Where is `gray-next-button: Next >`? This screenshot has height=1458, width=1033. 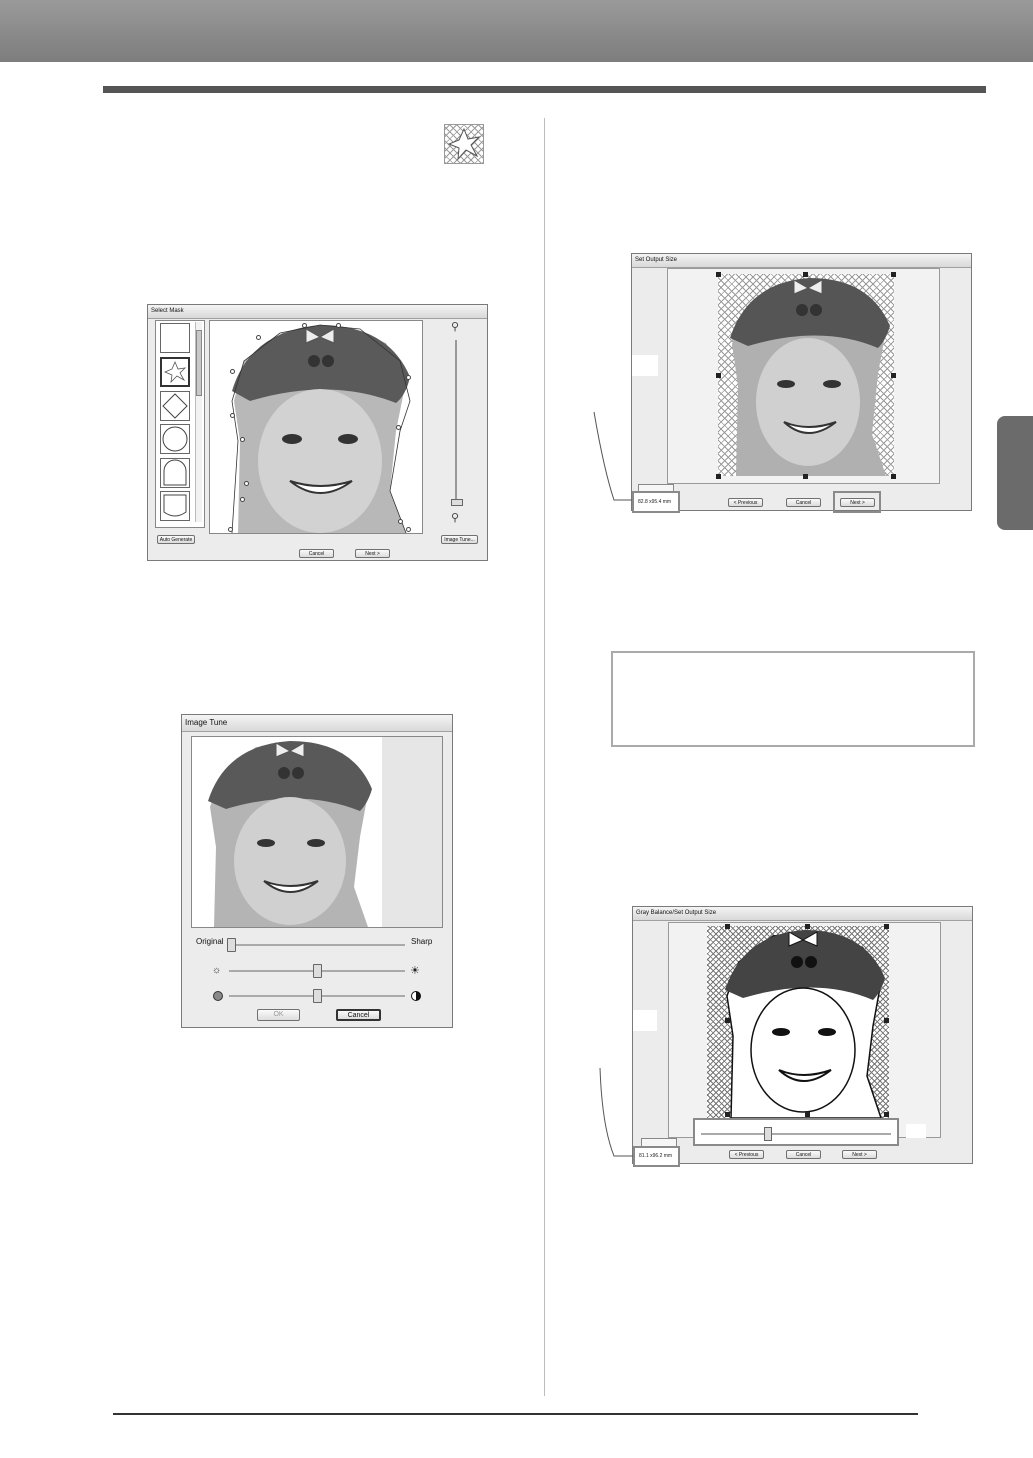 gray-next-button: Next > is located at coordinates (859, 1154).